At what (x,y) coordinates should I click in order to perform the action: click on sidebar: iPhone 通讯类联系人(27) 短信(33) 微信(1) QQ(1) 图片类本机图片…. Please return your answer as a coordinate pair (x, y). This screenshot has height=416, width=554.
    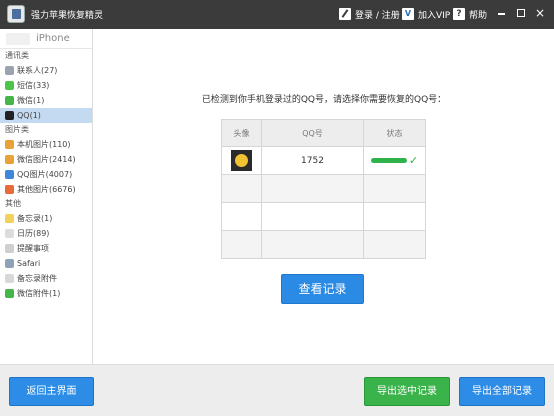
    Looking at the image, I should click on (46, 196).